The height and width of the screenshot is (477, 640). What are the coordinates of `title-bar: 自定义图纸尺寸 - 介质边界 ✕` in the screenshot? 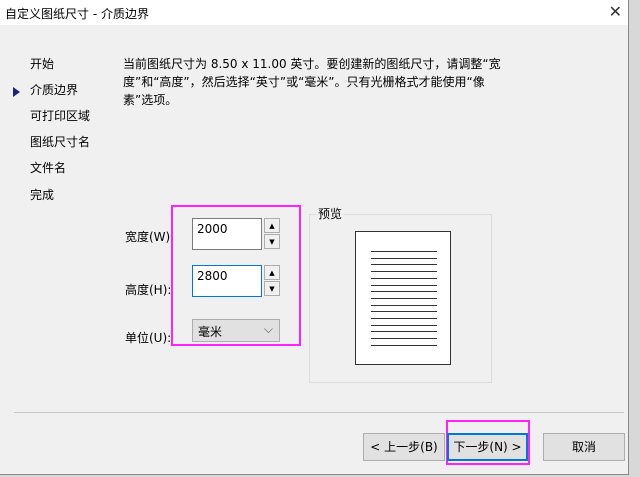 It's located at (314, 12).